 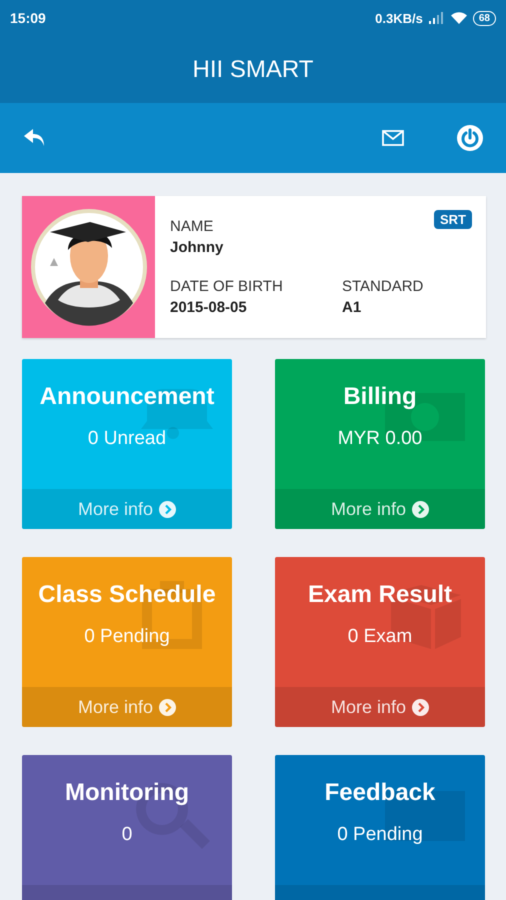 What do you see at coordinates (380, 637) in the screenshot?
I see `tile-count: 0 Exam` at bounding box center [380, 637].